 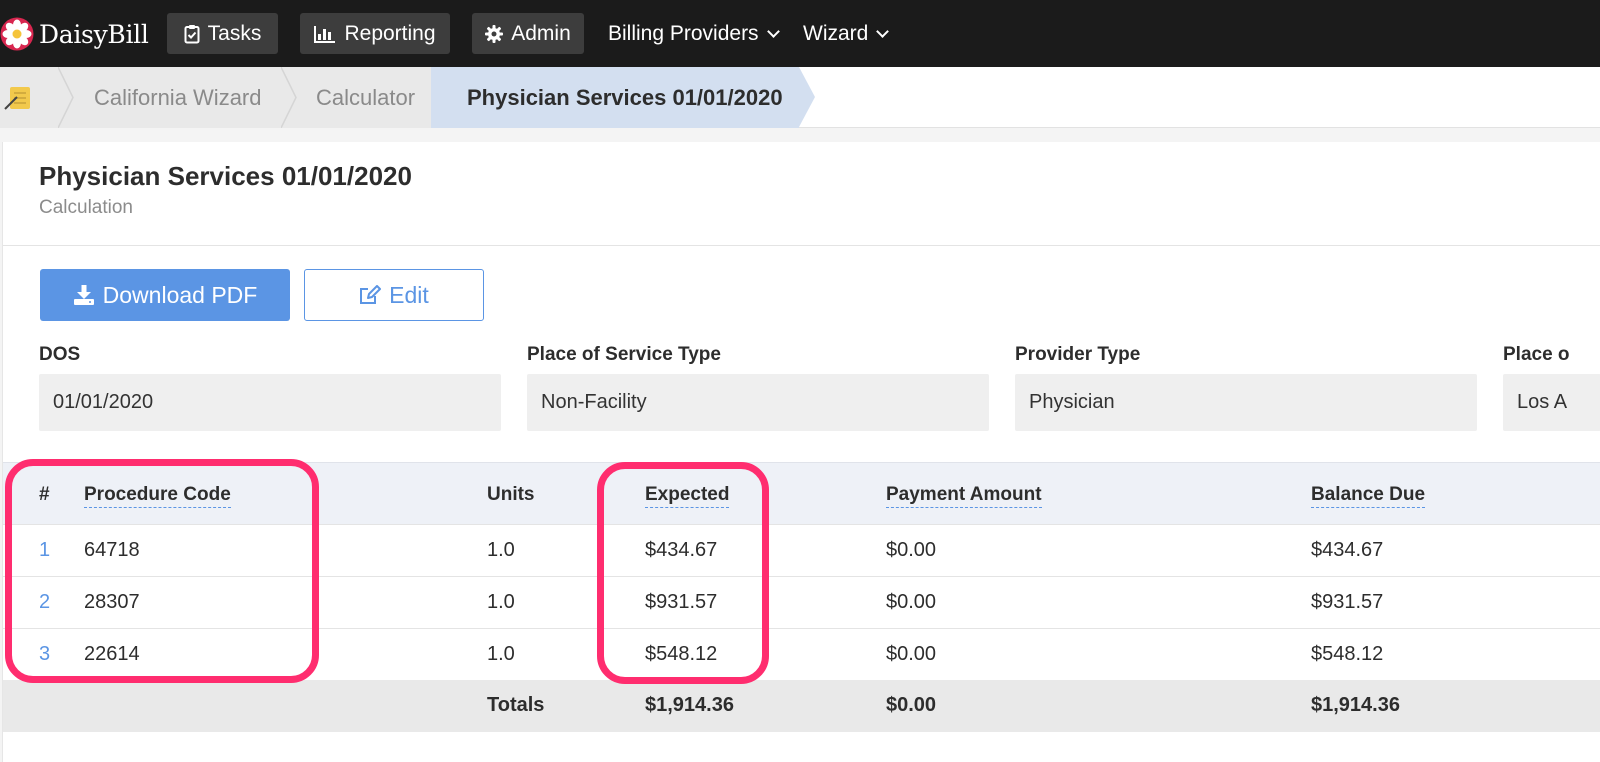 I want to click on col-balance-due-header: Balance Due, so click(x=1368, y=496).